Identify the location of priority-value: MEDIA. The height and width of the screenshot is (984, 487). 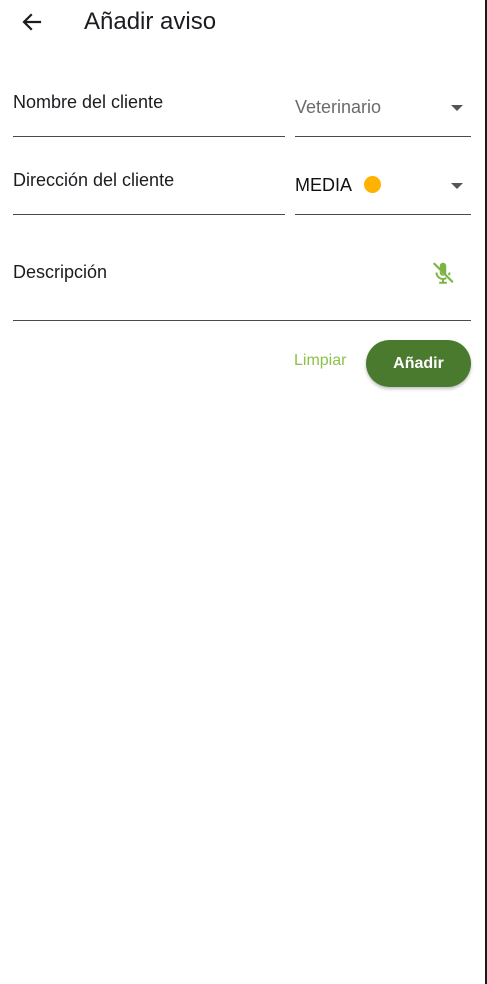
(324, 185).